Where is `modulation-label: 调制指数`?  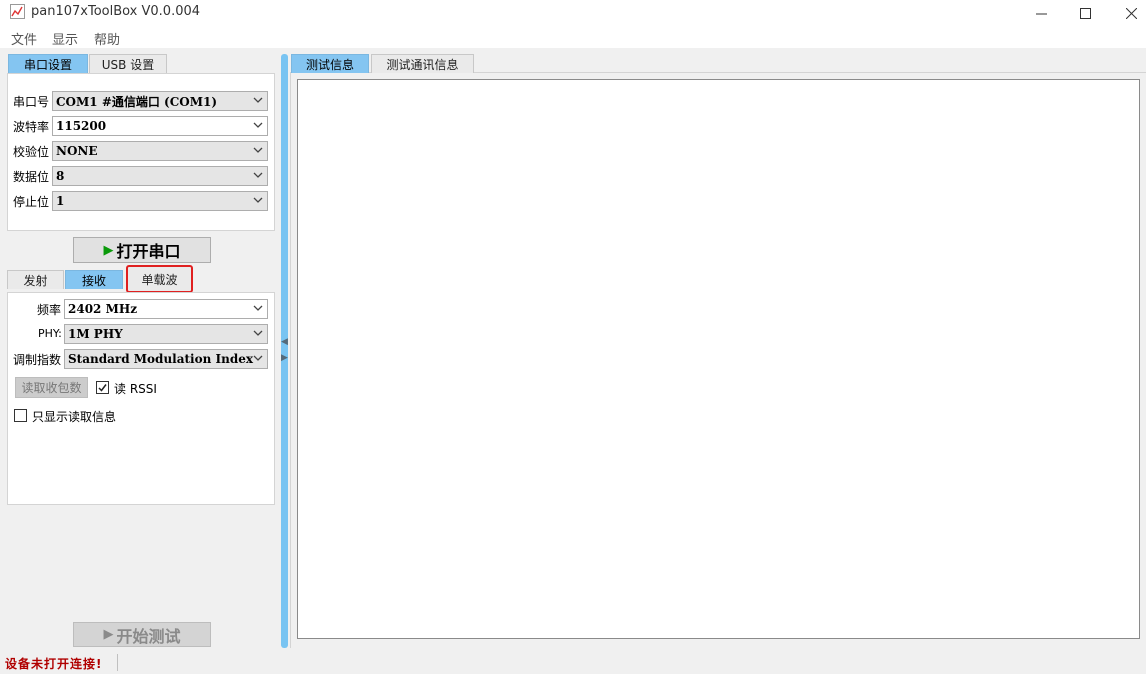 modulation-label: 调制指数 is located at coordinates (37, 360).